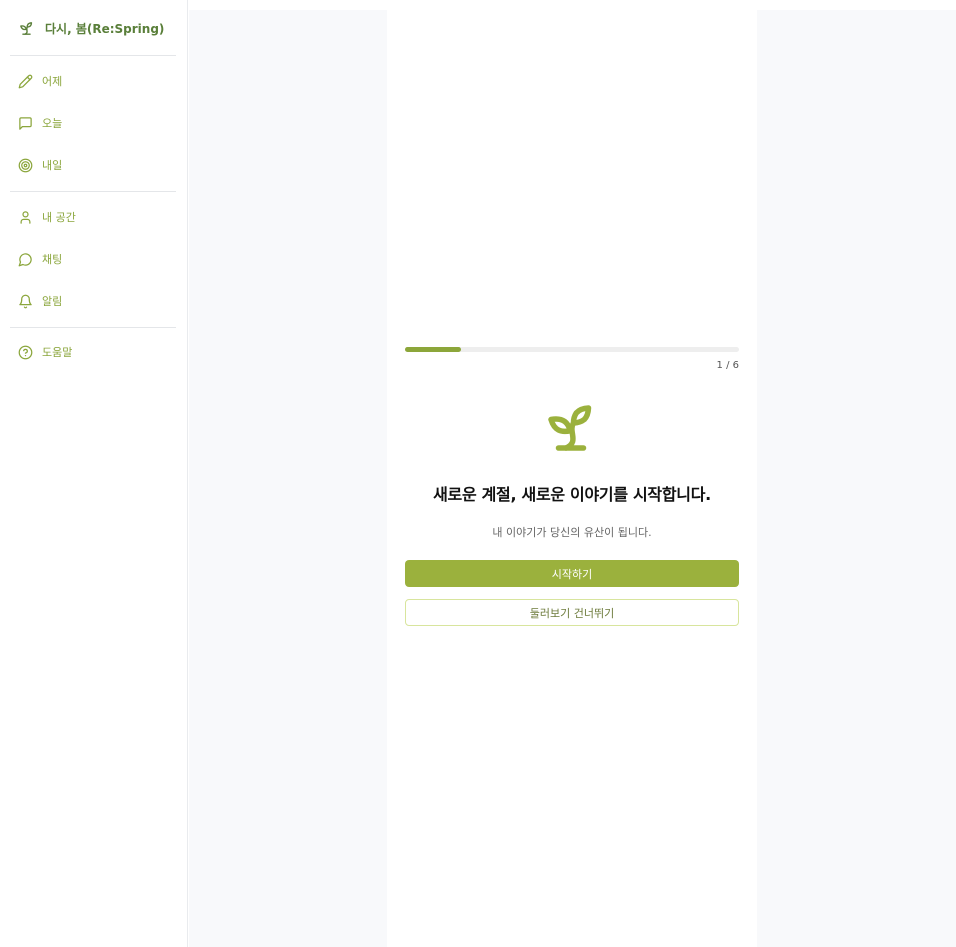 This screenshot has height=947, width=956. I want to click on sidebar-item-yesterday: 어제, so click(98, 81).